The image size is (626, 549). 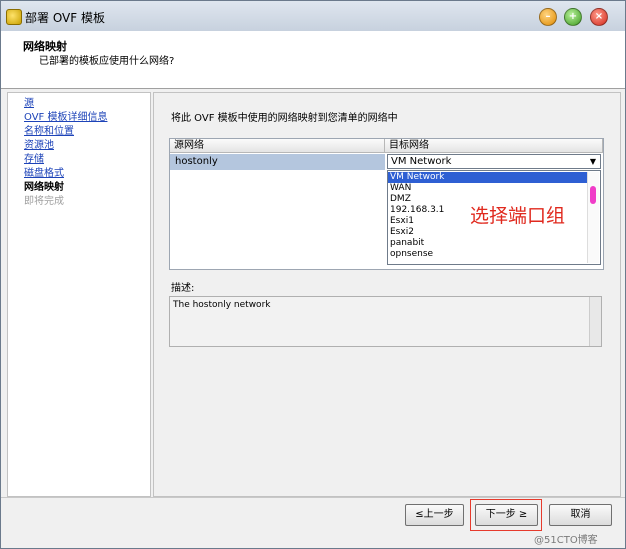 What do you see at coordinates (183, 288) in the screenshot?
I see `description-label: 描述:` at bounding box center [183, 288].